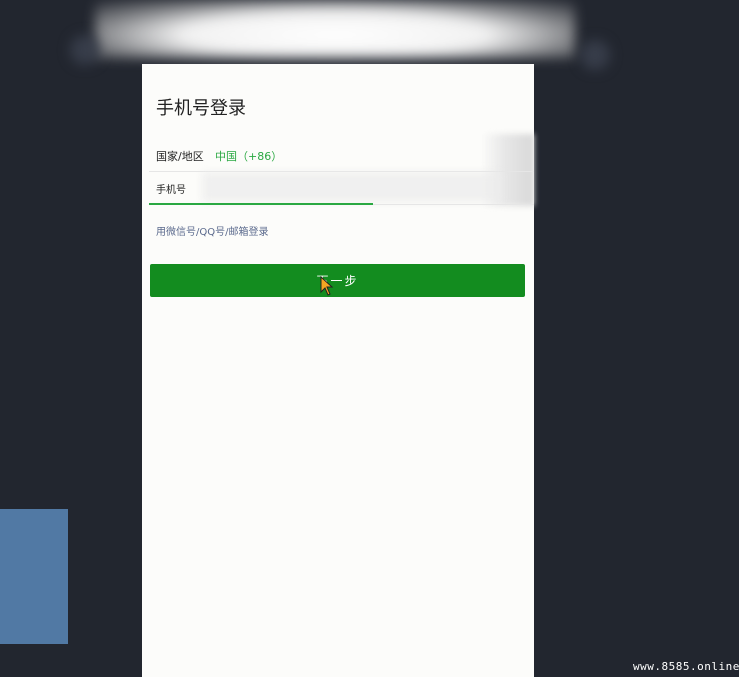 The width and height of the screenshot is (739, 677). I want to click on page-title: 手机号登录, so click(201, 108).